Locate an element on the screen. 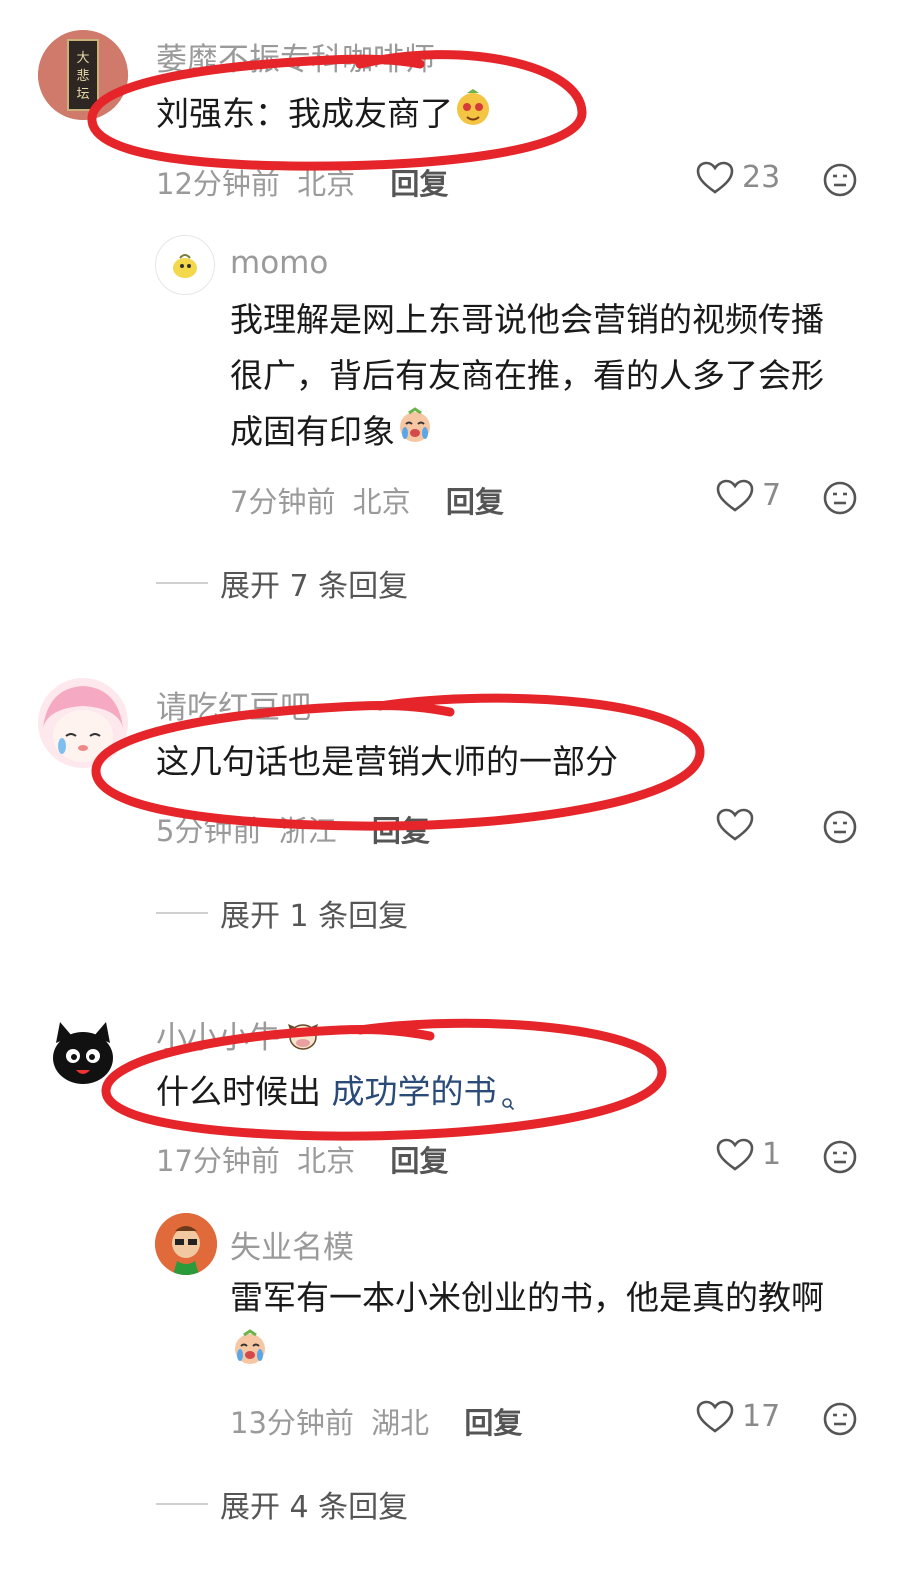  comment-text: 什么时候出 成功学的书 is located at coordinates (335, 1096).